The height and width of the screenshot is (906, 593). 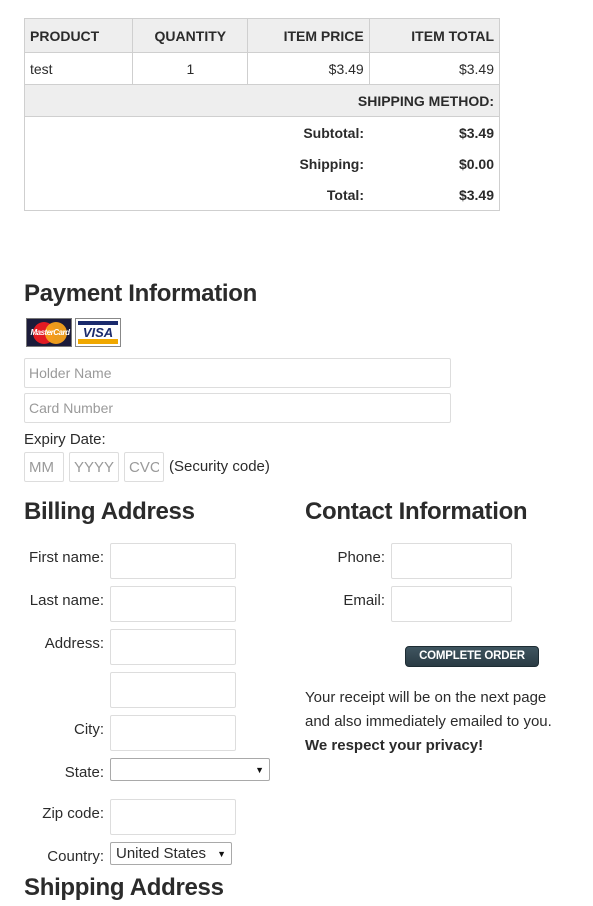 I want to click on shipping-value: $0.00, so click(x=476, y=163).